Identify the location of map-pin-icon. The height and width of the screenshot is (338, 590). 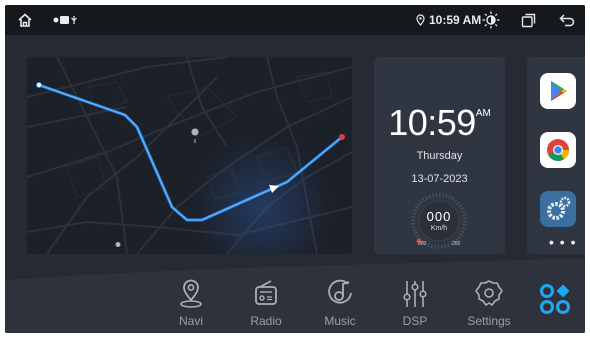
(191, 293).